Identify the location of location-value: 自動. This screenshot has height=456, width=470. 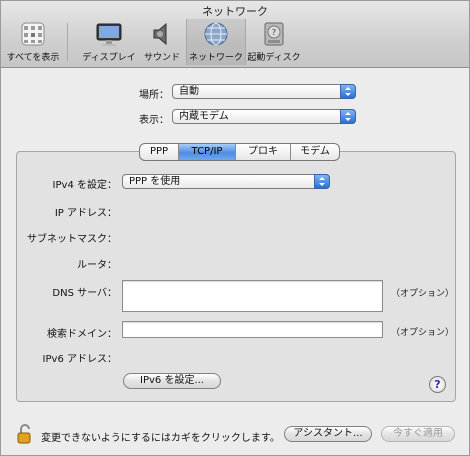
(189, 91).